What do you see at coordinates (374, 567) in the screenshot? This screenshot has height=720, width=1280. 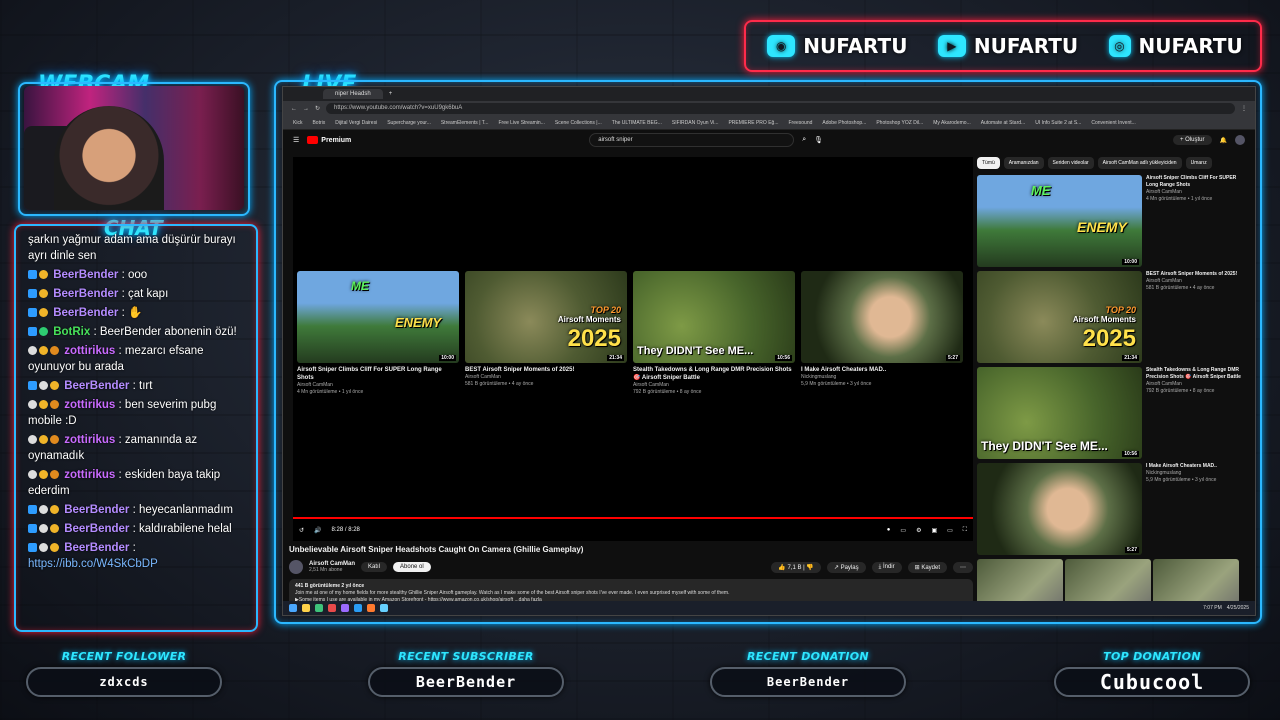 I see `join-button: Katıl` at bounding box center [374, 567].